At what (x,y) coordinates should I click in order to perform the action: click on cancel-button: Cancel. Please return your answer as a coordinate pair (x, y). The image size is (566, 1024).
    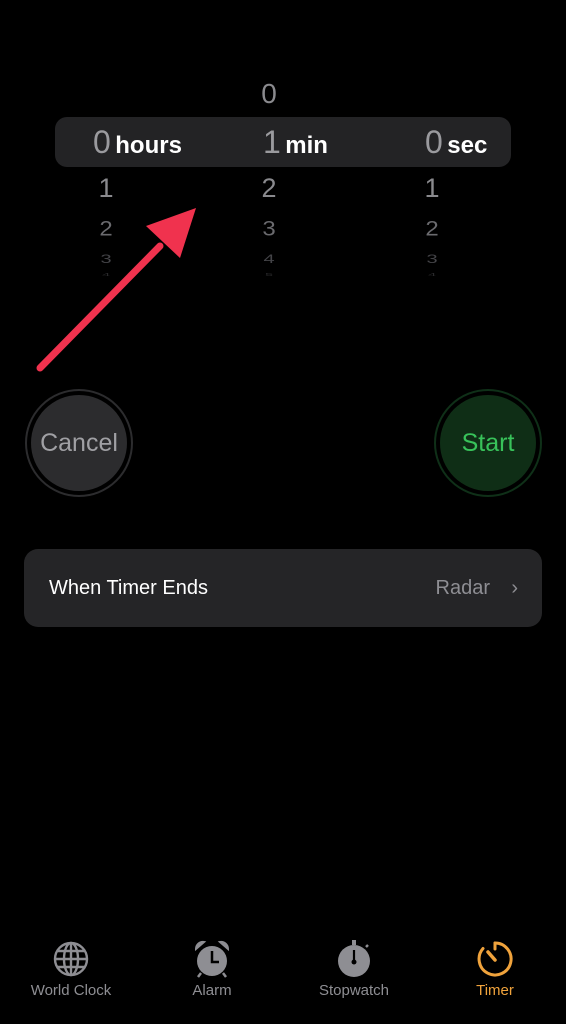
    Looking at the image, I should click on (79, 443).